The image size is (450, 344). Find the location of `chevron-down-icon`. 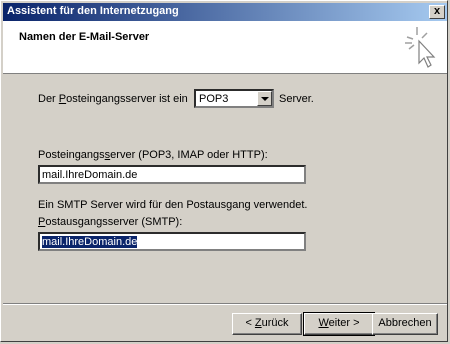

chevron-down-icon is located at coordinates (264, 98).